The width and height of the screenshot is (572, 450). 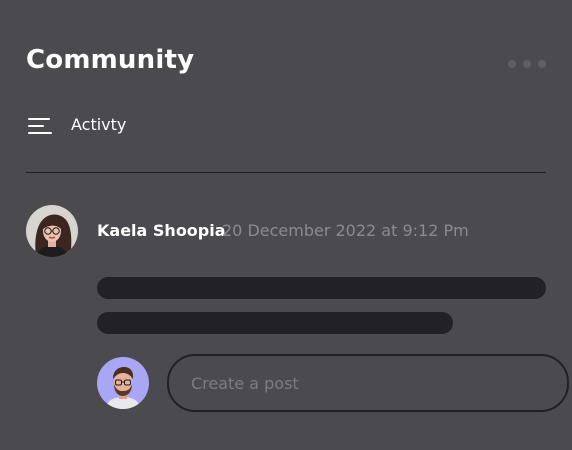 I want to click on more-options-button, so click(x=527, y=64).